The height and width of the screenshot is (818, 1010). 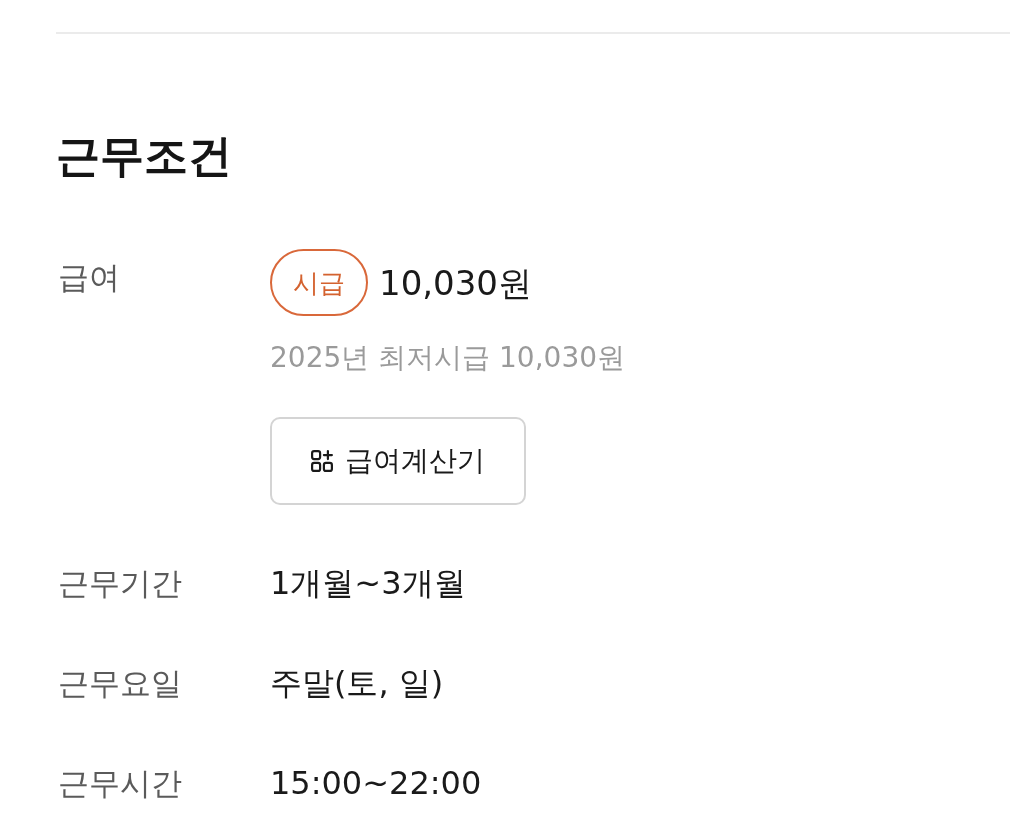 What do you see at coordinates (368, 583) in the screenshot?
I see `row-value: 1개월~3개월` at bounding box center [368, 583].